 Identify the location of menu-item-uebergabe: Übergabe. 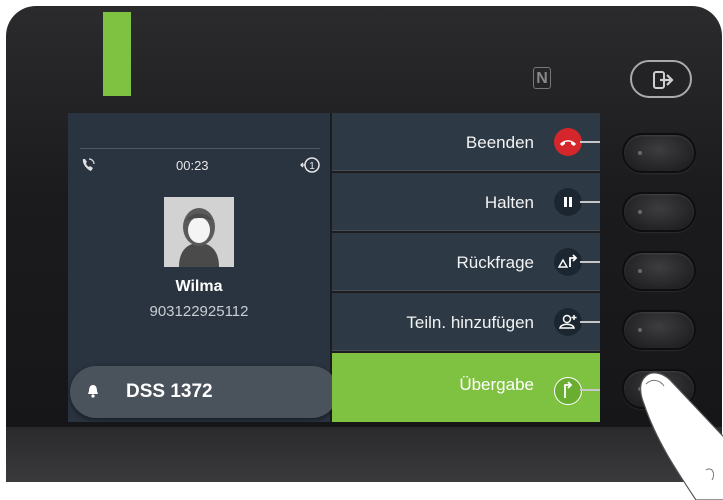
(466, 387).